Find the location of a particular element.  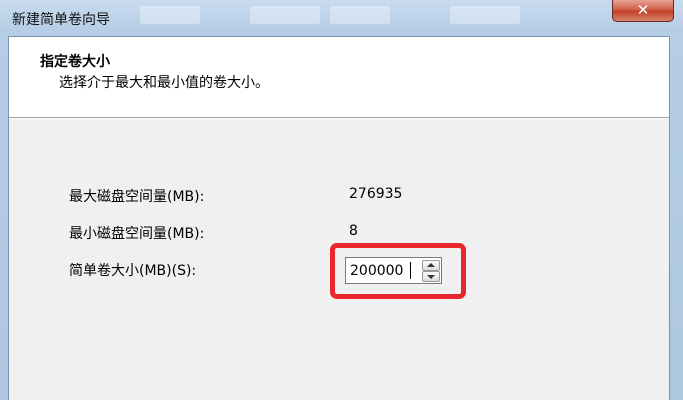

text-caret is located at coordinates (410, 270).